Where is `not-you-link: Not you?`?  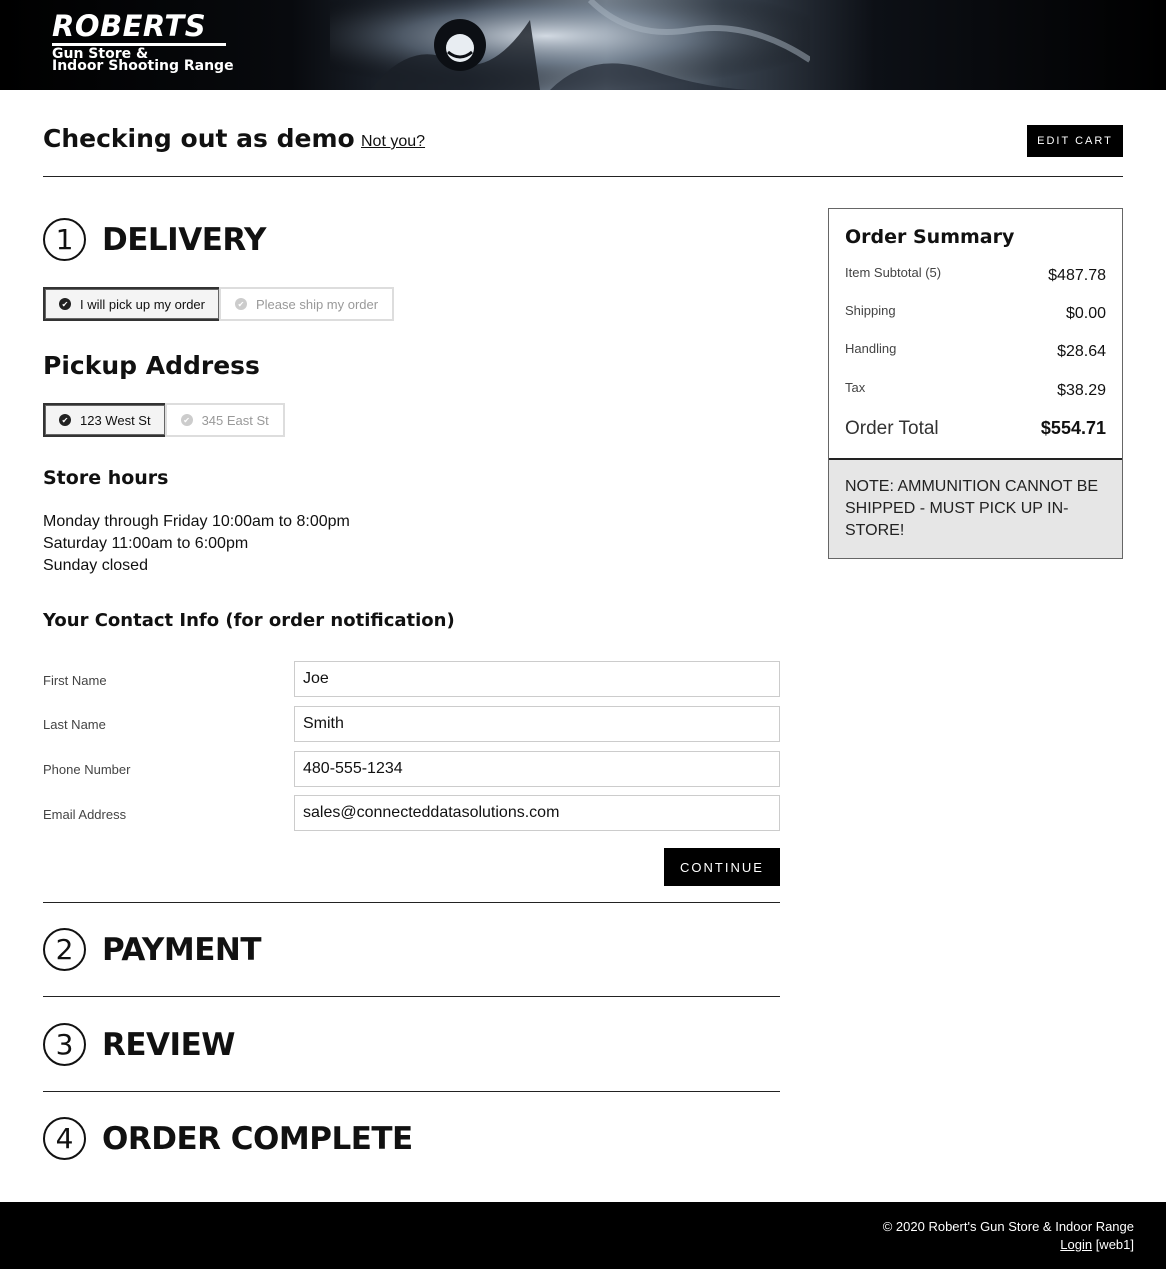
not-you-link: Not you? is located at coordinates (393, 142).